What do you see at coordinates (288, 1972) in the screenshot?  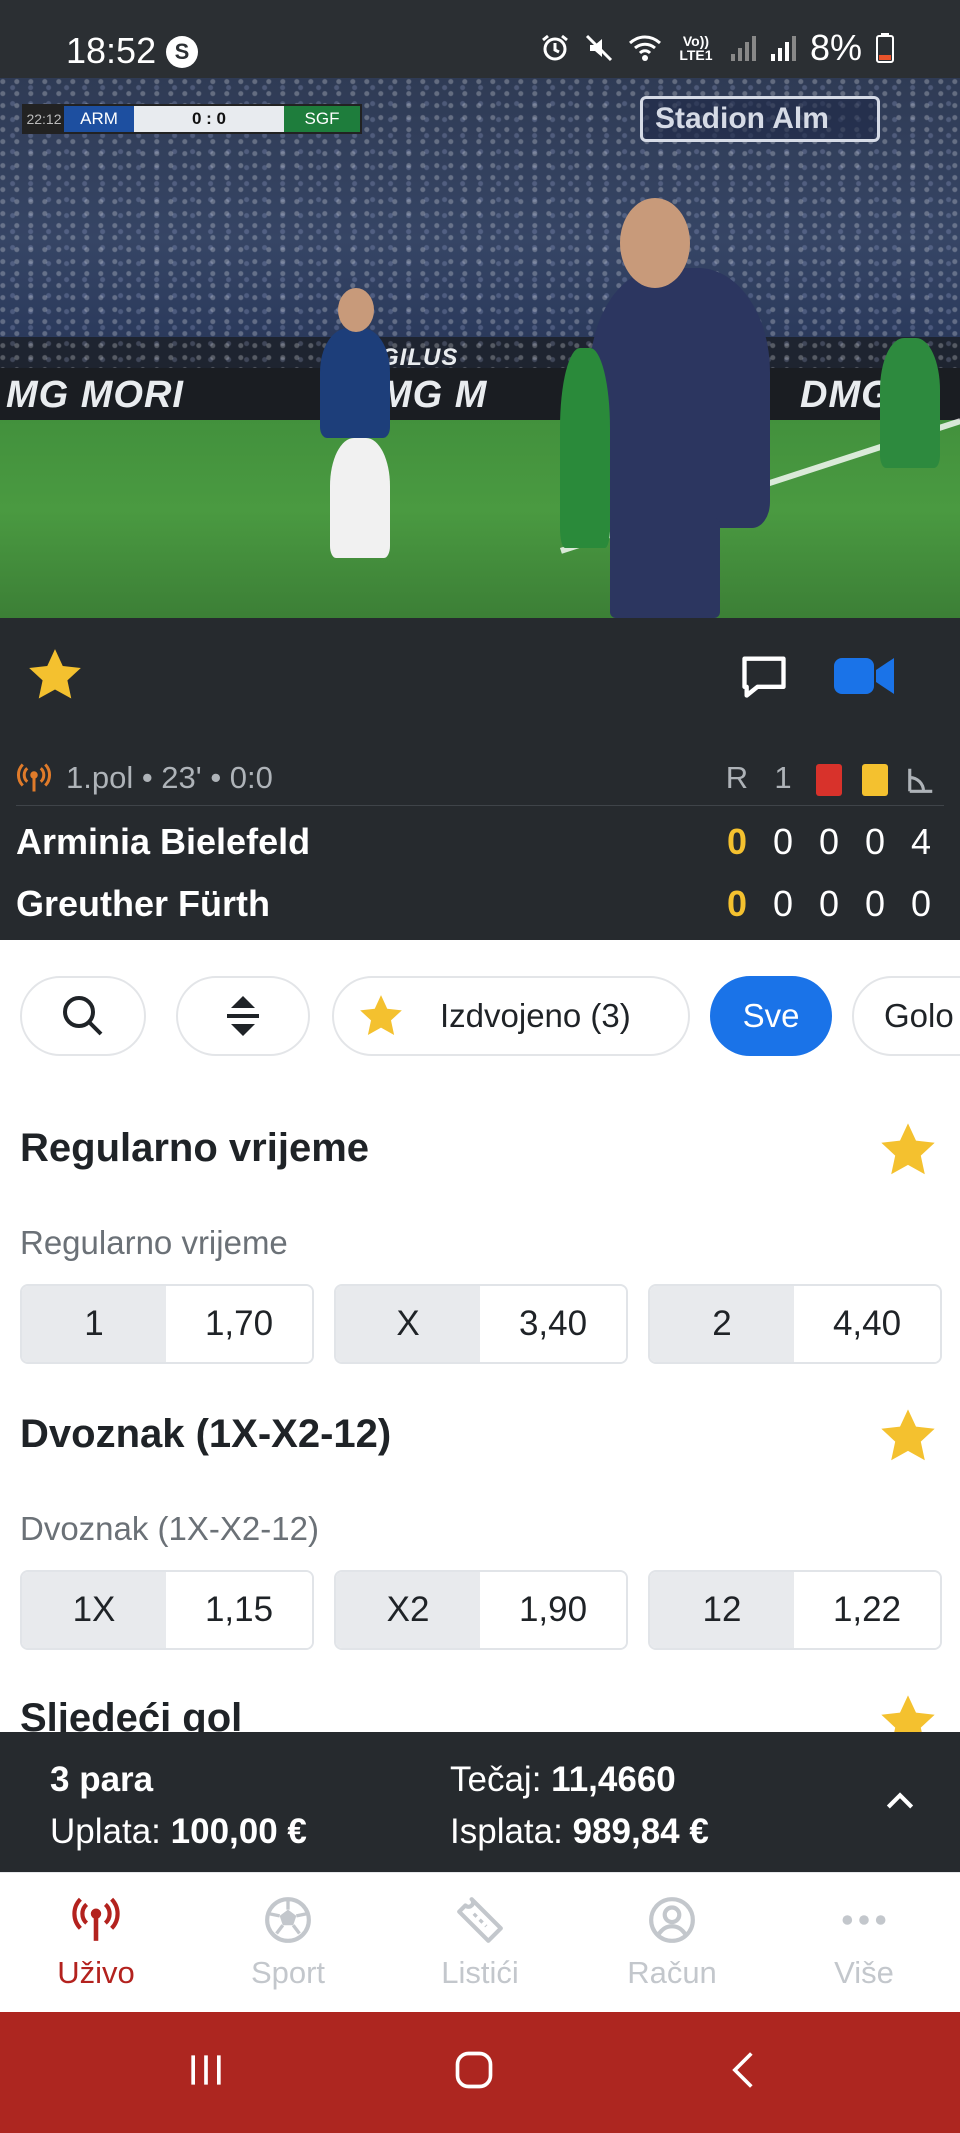 I see `nav-label: Sport` at bounding box center [288, 1972].